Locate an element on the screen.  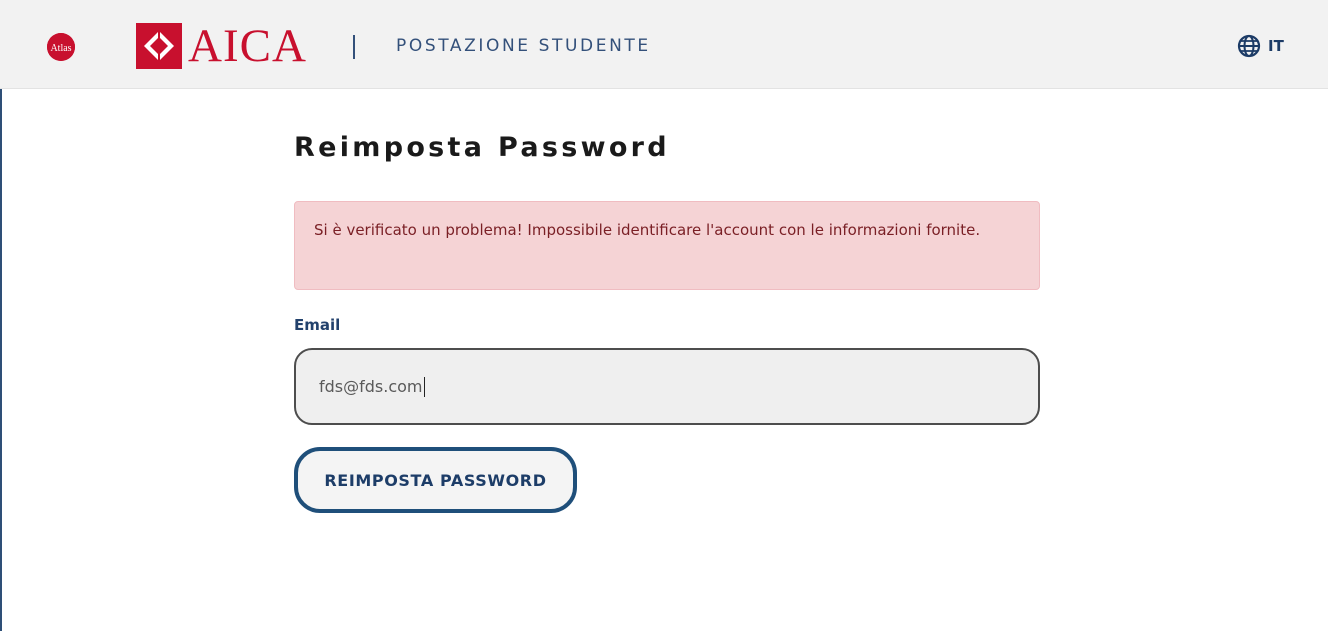
email-field: fds@fds.com is located at coordinates (667, 386).